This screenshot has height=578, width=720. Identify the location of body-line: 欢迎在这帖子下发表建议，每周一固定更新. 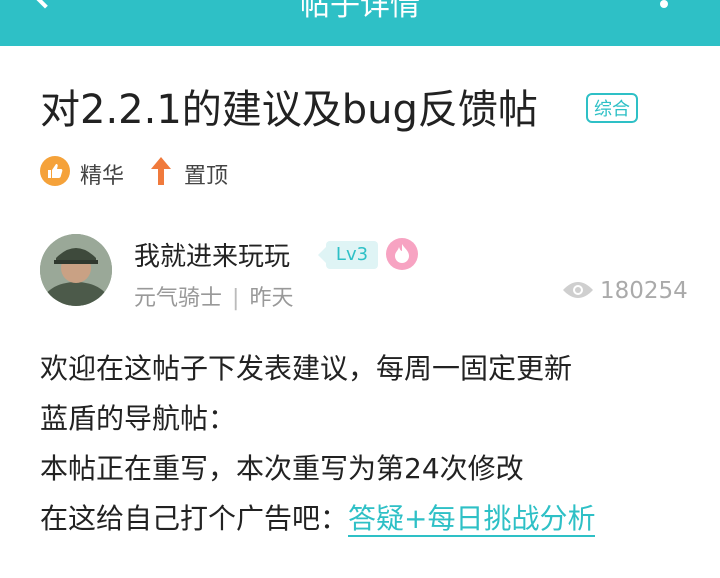
(306, 368).